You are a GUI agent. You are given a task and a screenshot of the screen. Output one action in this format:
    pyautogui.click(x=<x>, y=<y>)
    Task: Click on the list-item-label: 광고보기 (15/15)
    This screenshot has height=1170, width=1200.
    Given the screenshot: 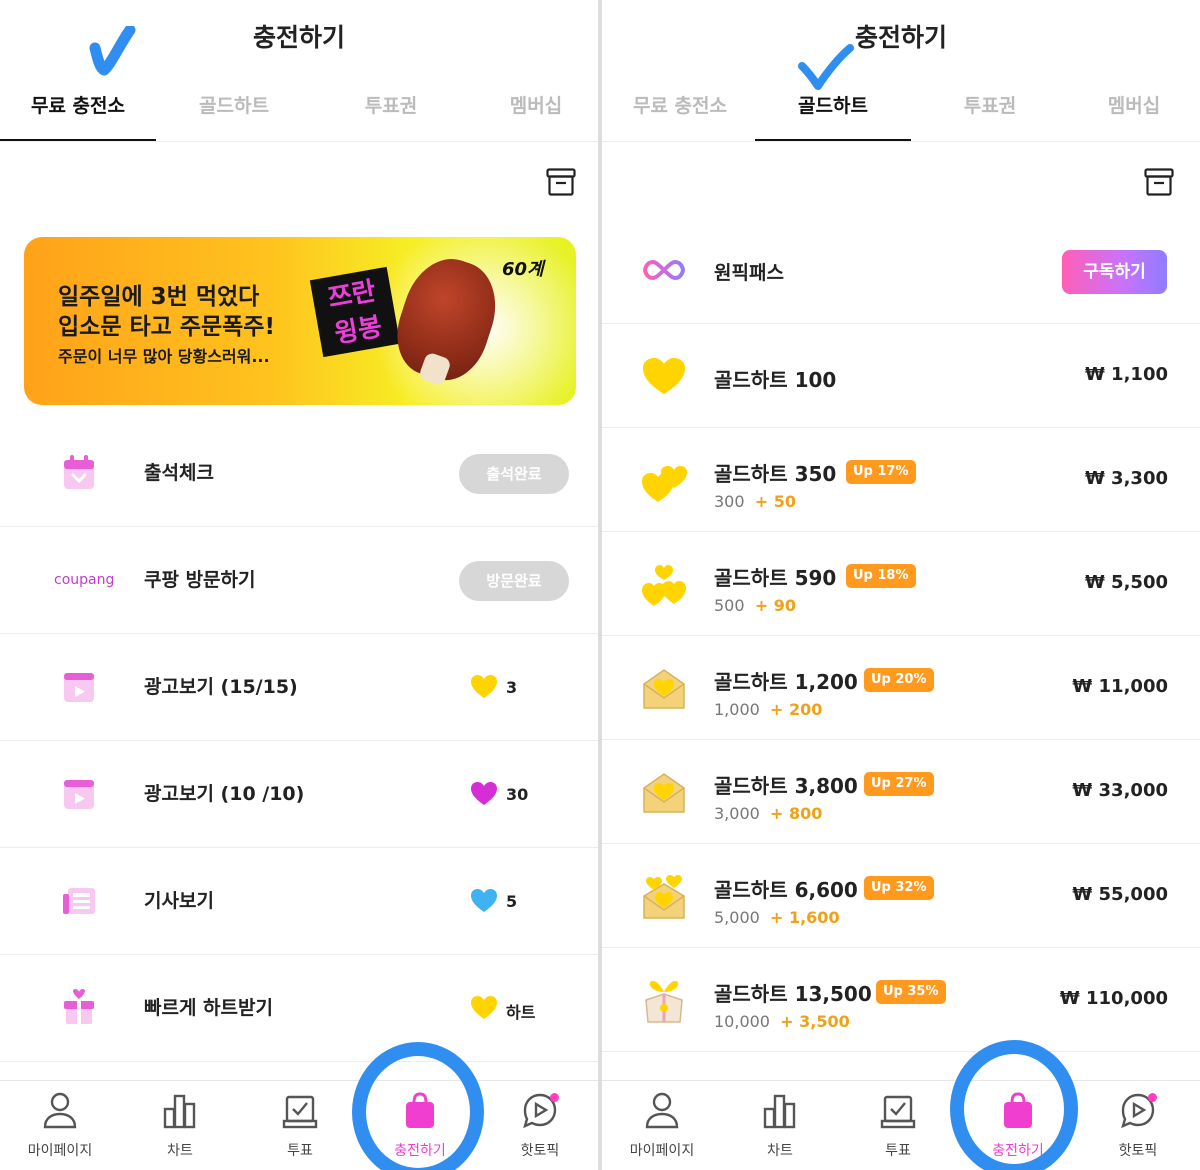 What is the action you would take?
    pyautogui.click(x=221, y=687)
    